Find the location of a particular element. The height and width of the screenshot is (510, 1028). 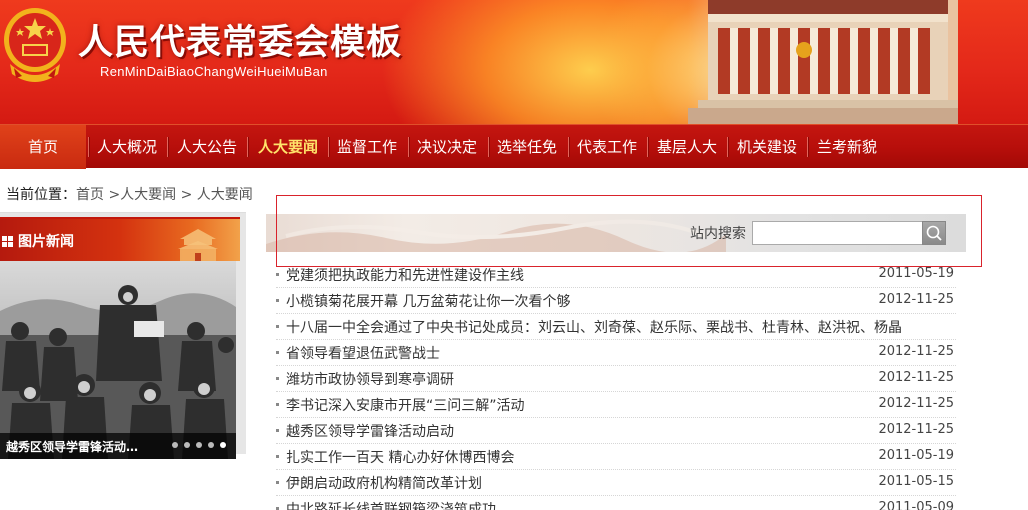

breadcrumb-label: 当前位置： is located at coordinates (41, 195).